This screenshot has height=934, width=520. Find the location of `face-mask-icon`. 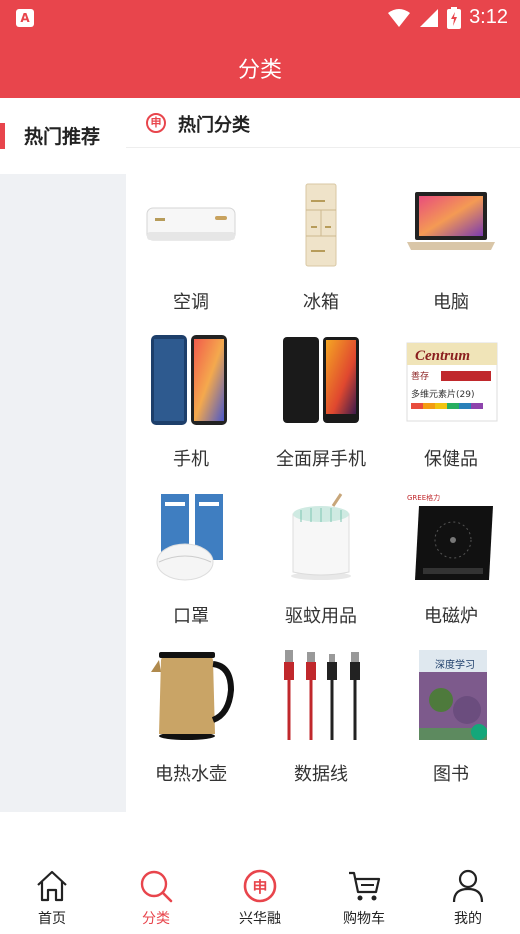

face-mask-icon is located at coordinates (189, 537).